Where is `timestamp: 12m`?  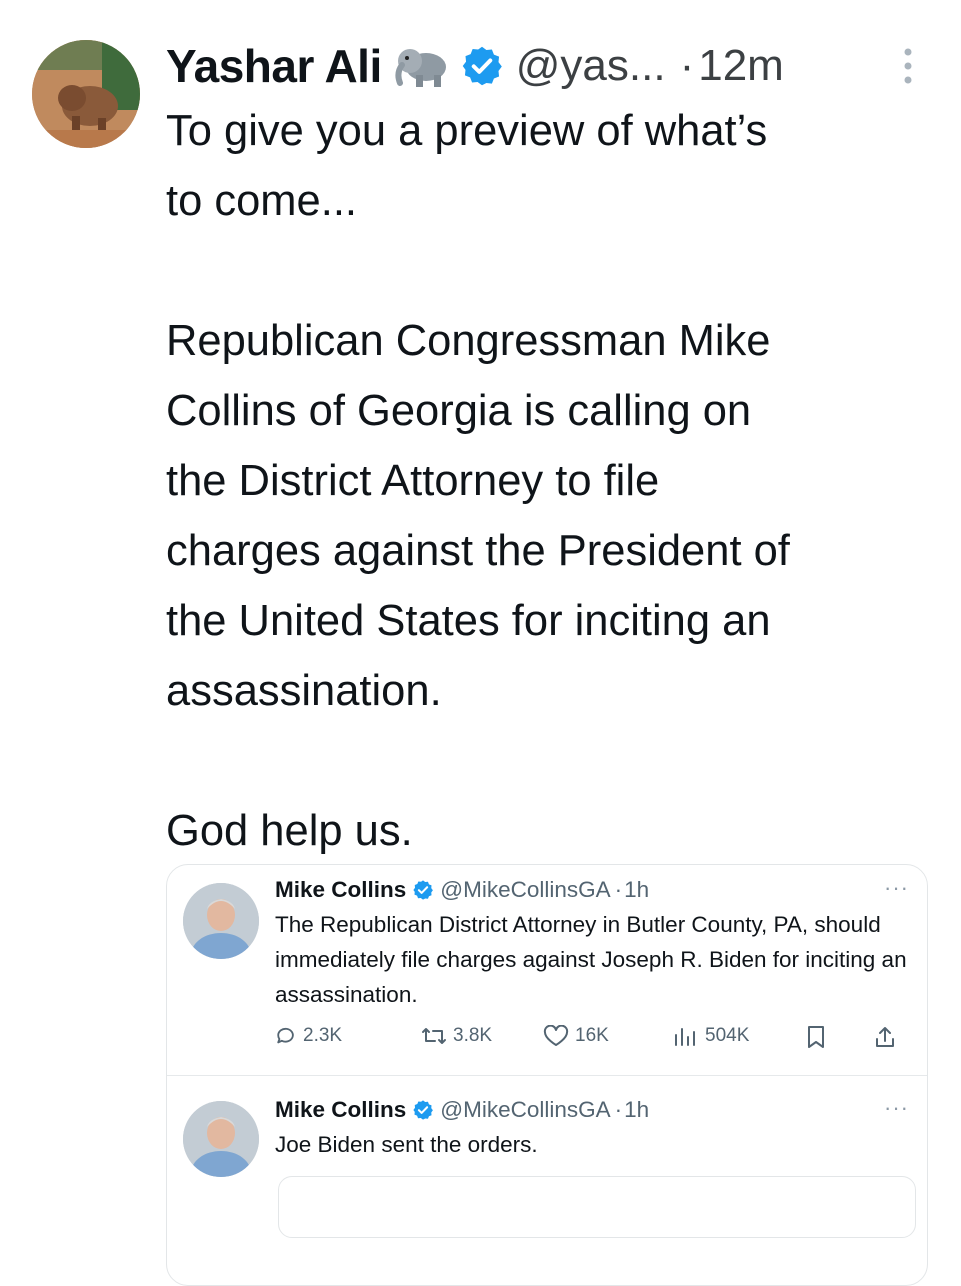
timestamp: 12m is located at coordinates (741, 66).